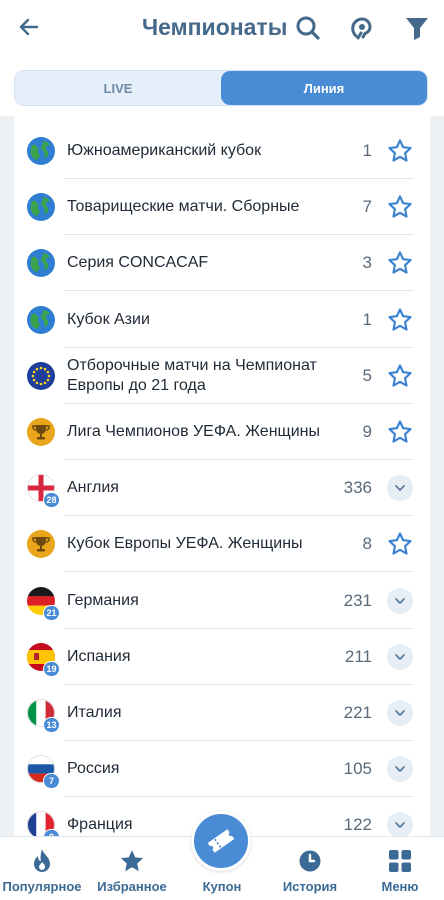 Image resolution: width=444 pixels, height=900 pixels. I want to click on match-count: 231, so click(357, 600).